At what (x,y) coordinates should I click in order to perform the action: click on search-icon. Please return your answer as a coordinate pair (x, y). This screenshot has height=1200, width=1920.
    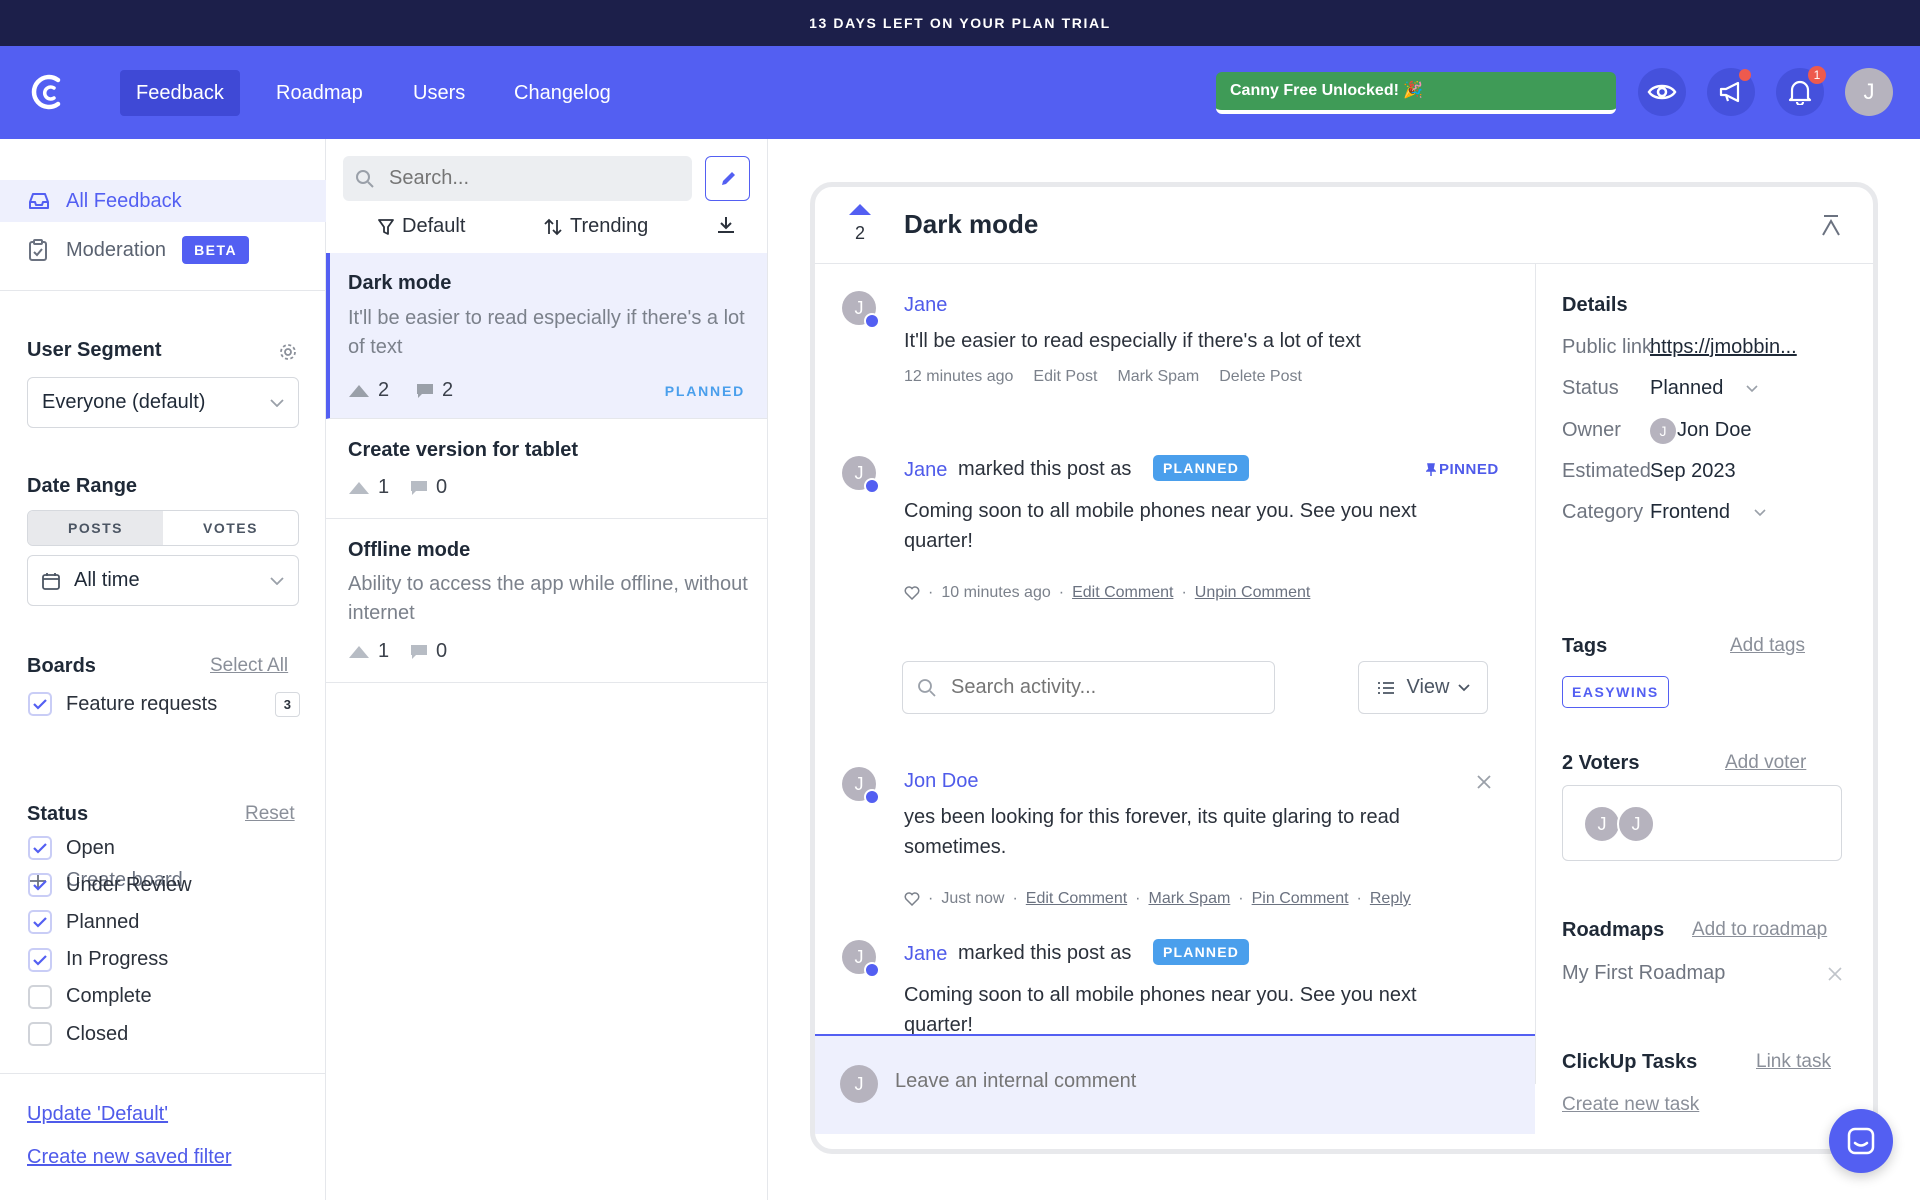
    Looking at the image, I should click on (927, 687).